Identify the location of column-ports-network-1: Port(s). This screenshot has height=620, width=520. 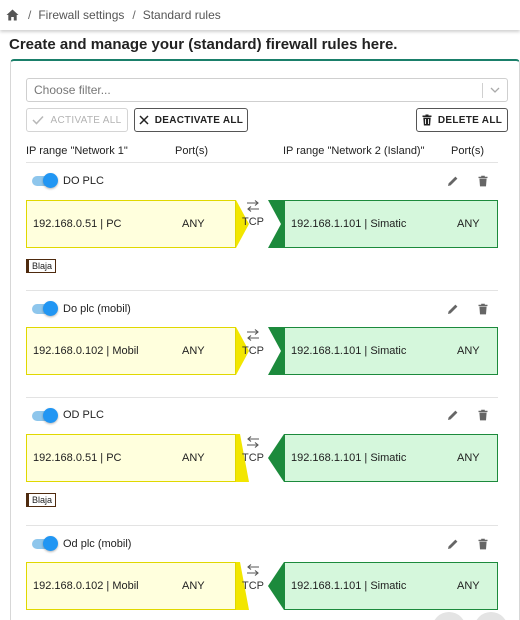
(191, 151).